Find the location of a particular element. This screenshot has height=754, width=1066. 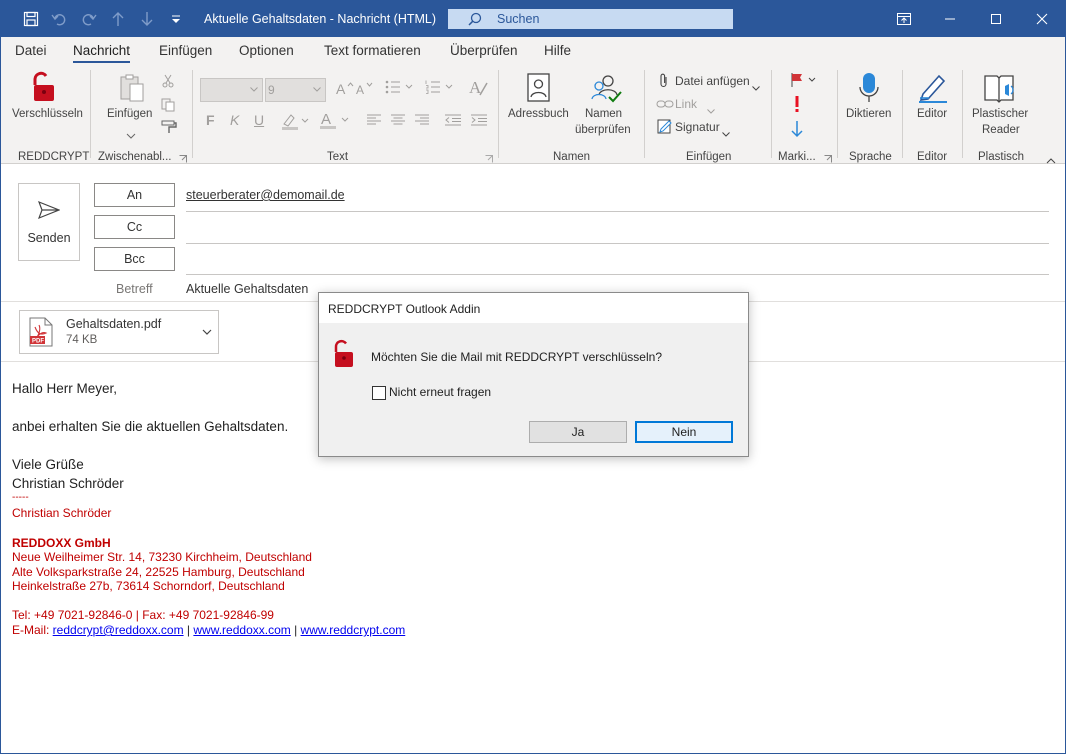

undo-icon is located at coordinates (59, 19).